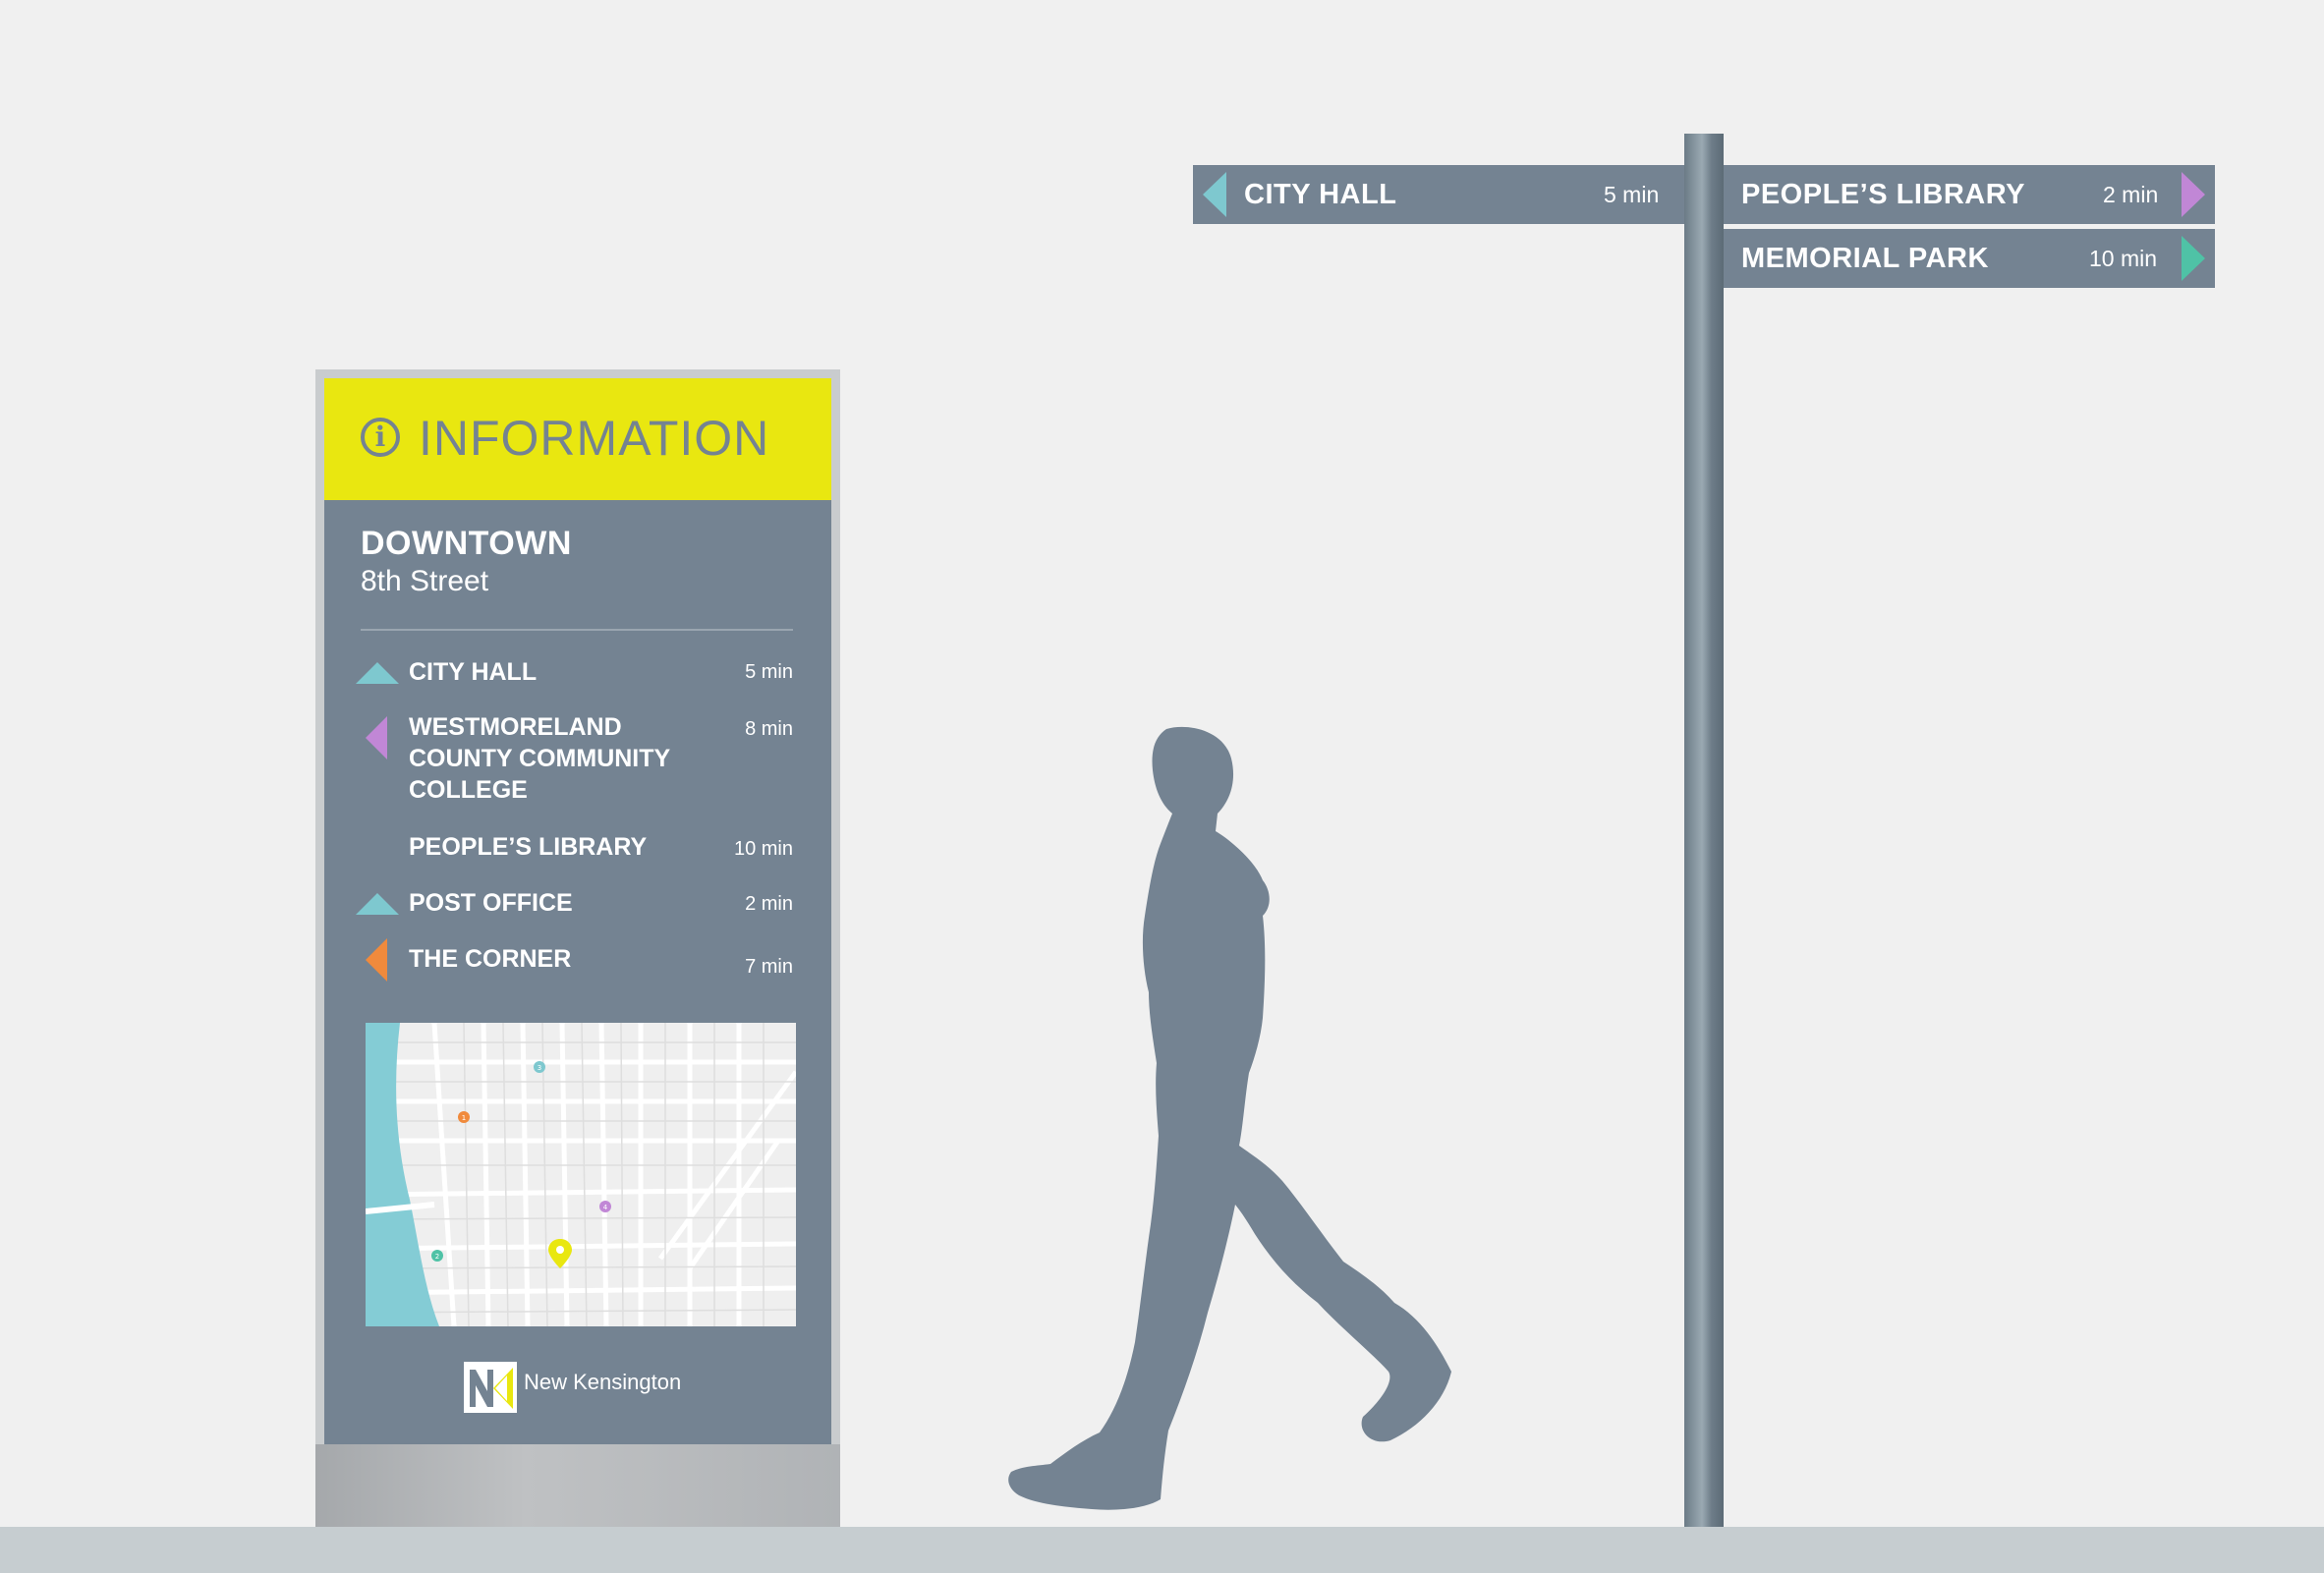  What do you see at coordinates (540, 758) in the screenshot?
I see `dest-westmoreland-line-2: COUNTY COMMUNITY` at bounding box center [540, 758].